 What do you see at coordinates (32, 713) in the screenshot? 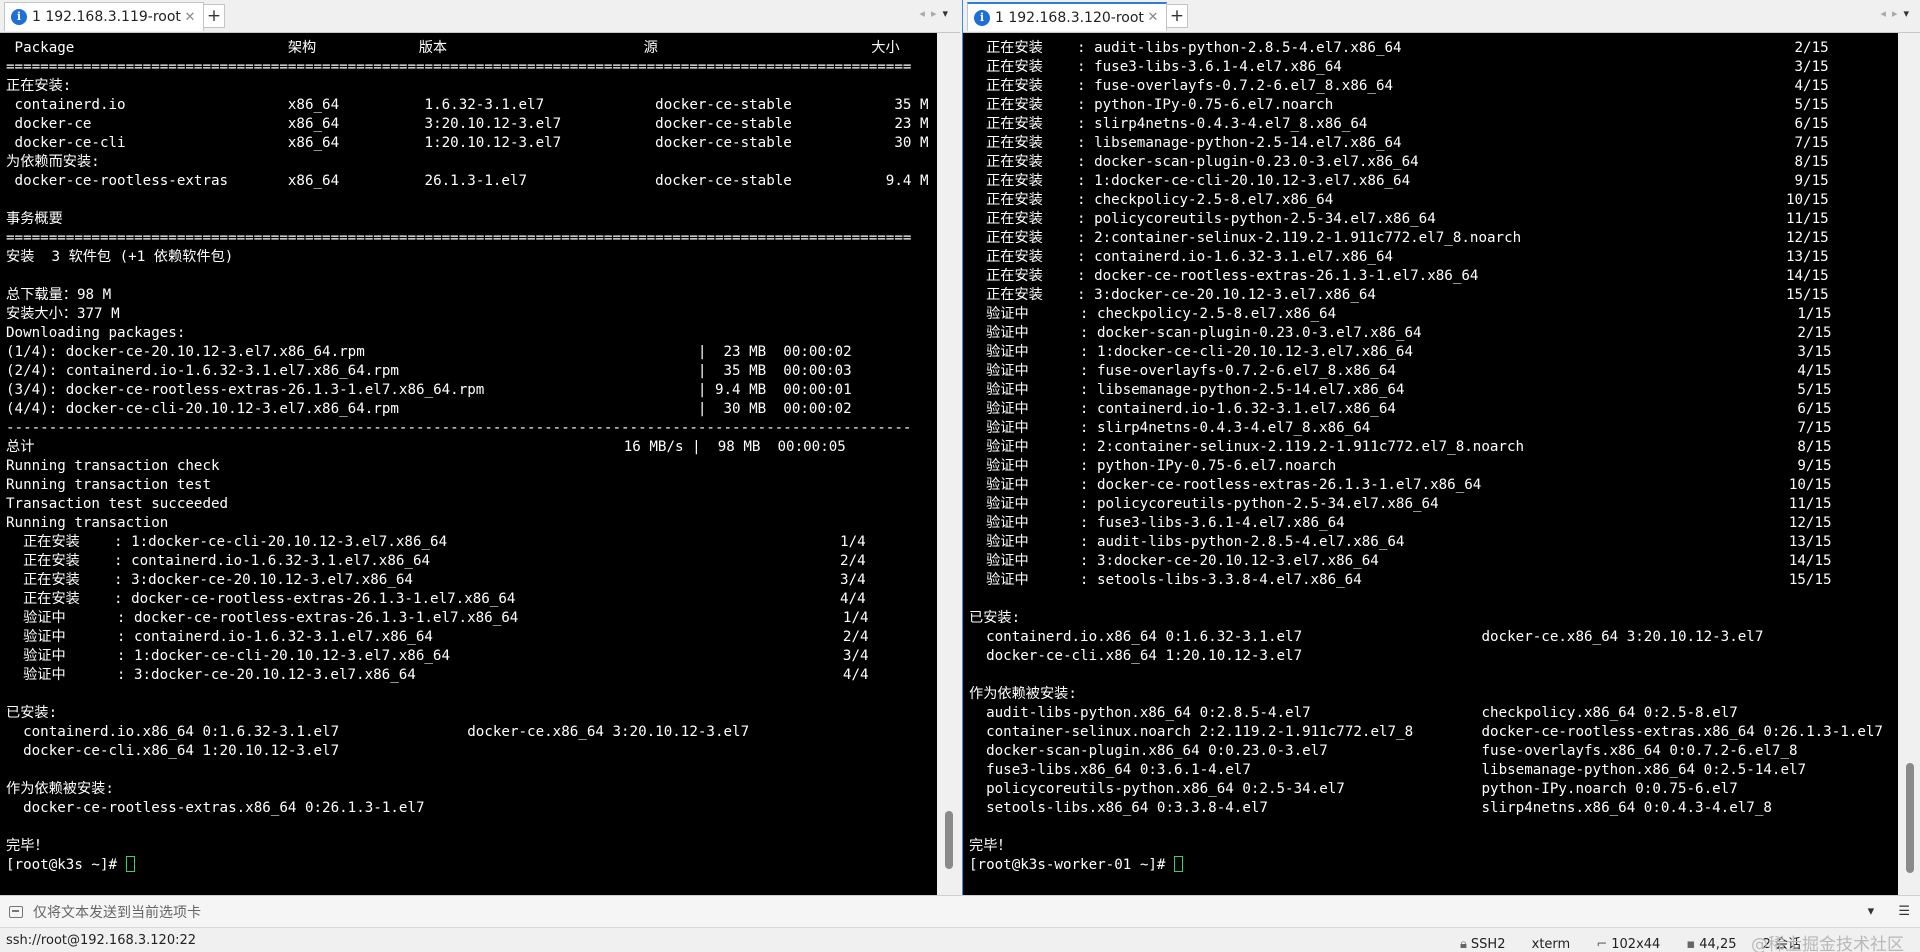
I see `terminal-line: 已安装:` at bounding box center [32, 713].